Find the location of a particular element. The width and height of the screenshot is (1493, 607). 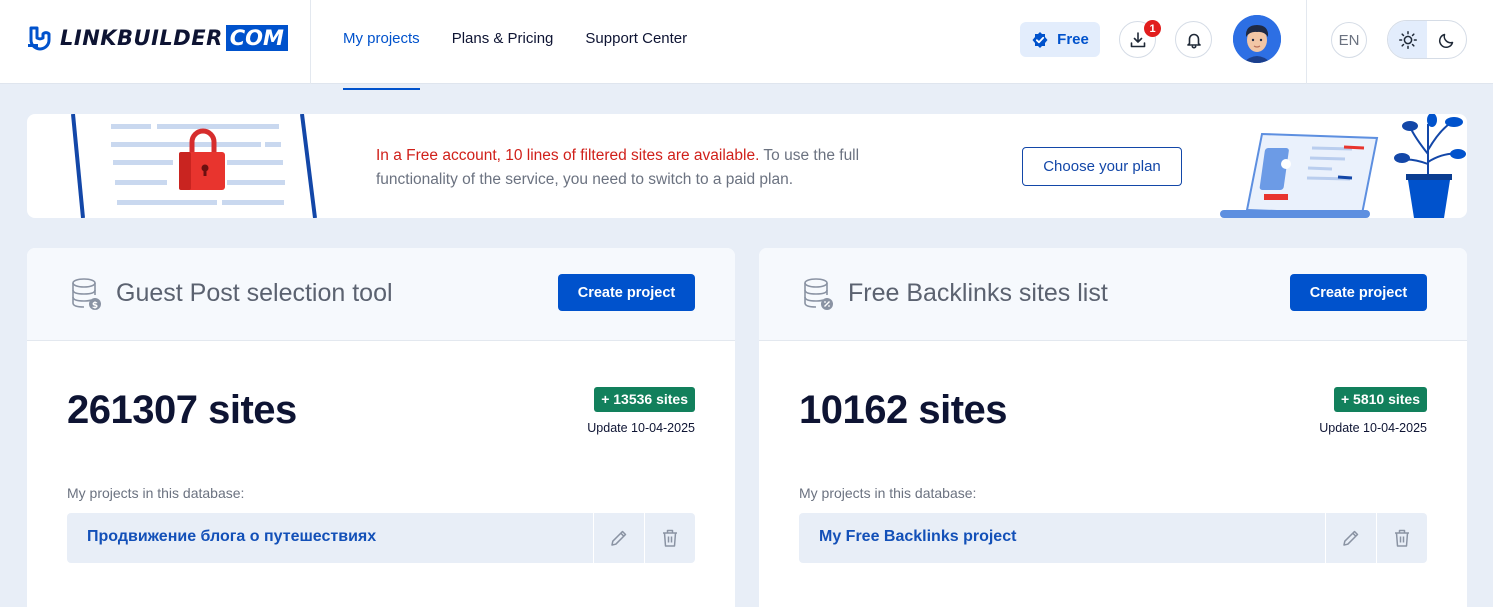

nav-plans-pricing: Plans & Pricing is located at coordinates (503, 42).